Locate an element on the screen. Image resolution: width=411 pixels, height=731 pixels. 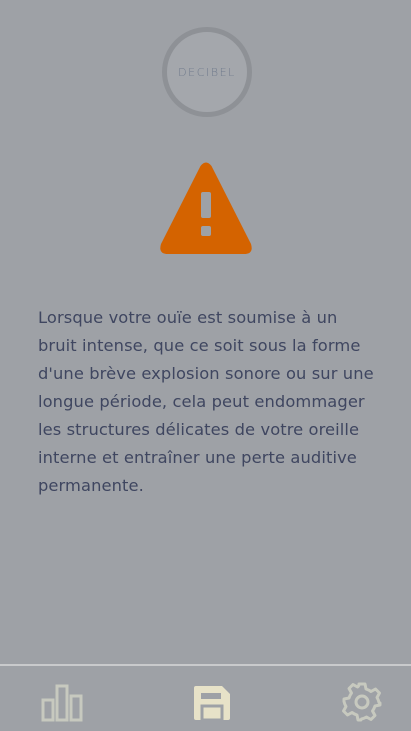
bottom-tab-bar is located at coordinates (205, 697).